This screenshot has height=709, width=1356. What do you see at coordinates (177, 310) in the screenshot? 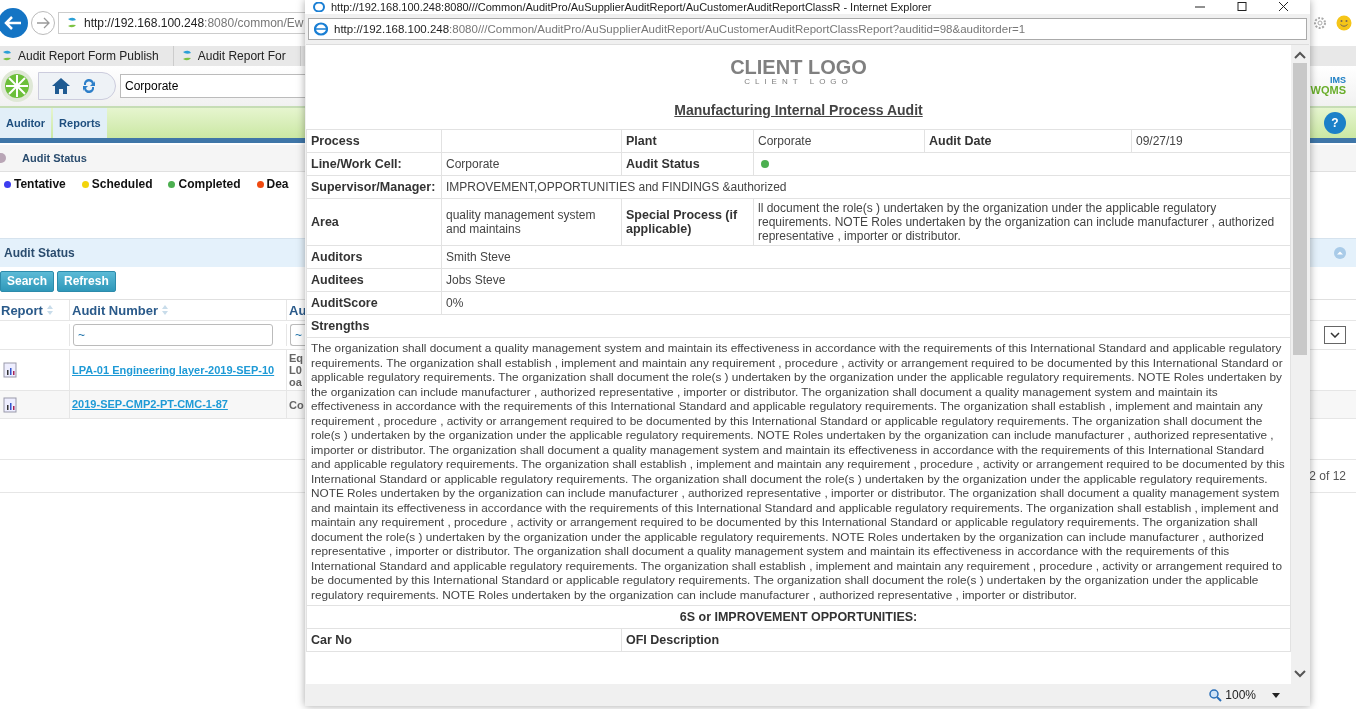
I see `column-header: Audit Number` at bounding box center [177, 310].